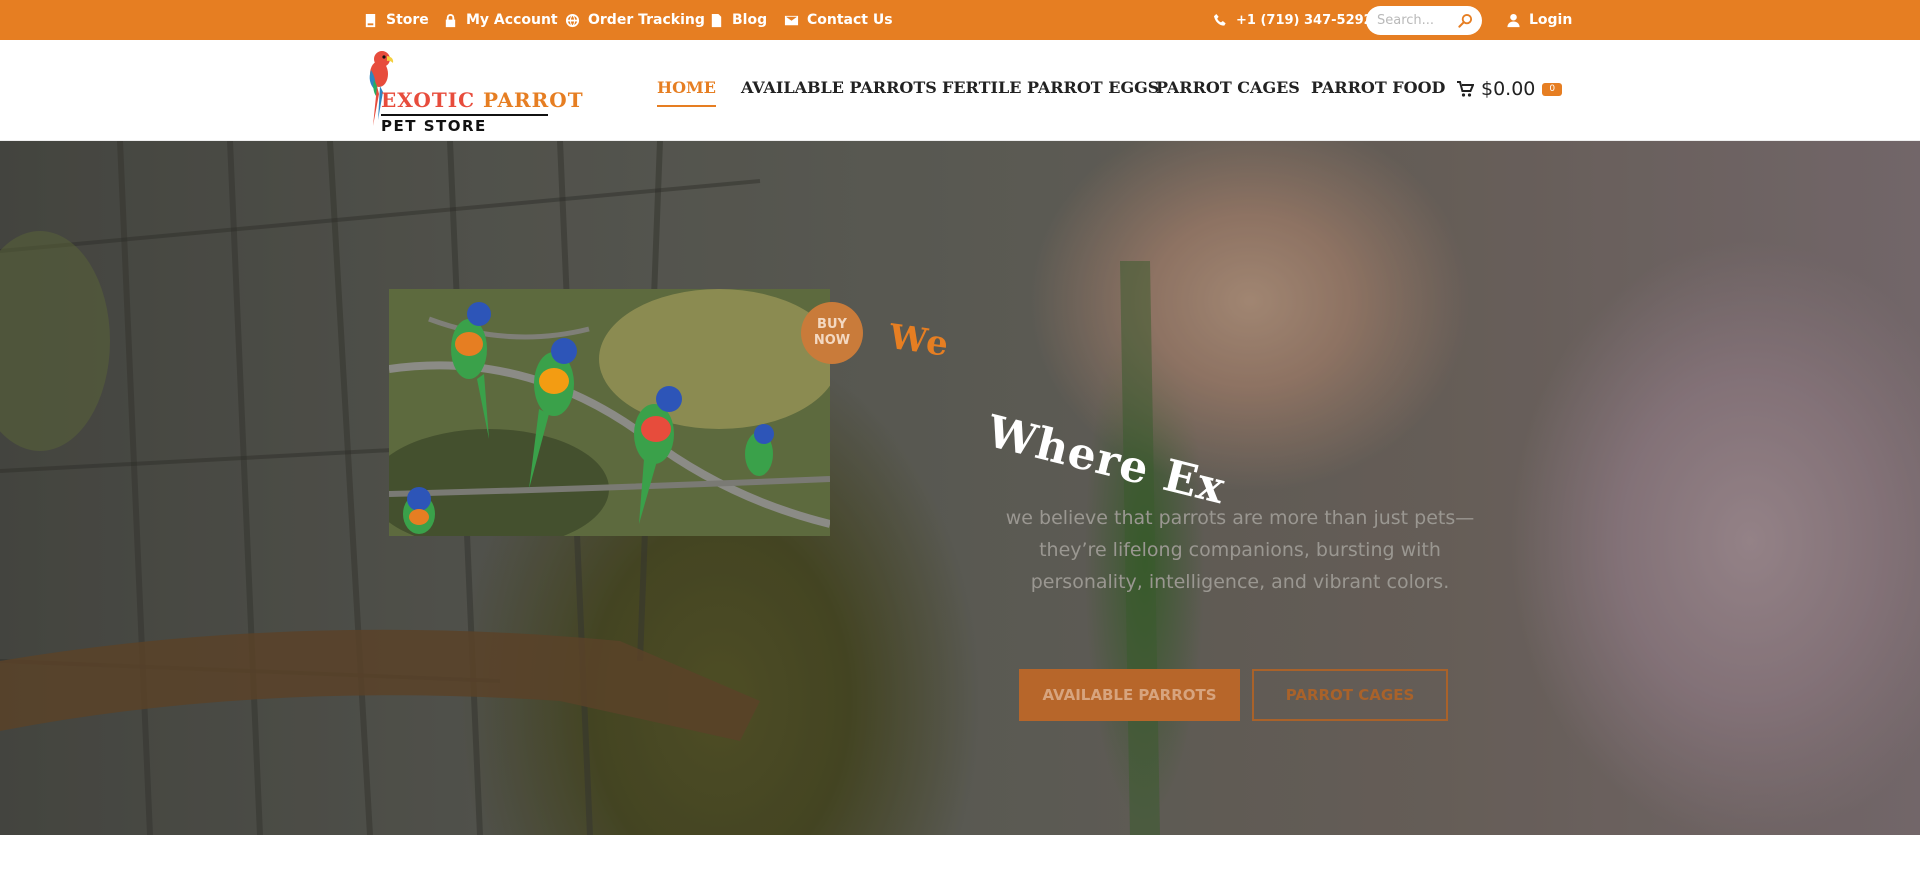 This screenshot has width=1920, height=888. Describe the element at coordinates (750, 20) in the screenshot. I see `topbar-blog-label: Blog` at that location.